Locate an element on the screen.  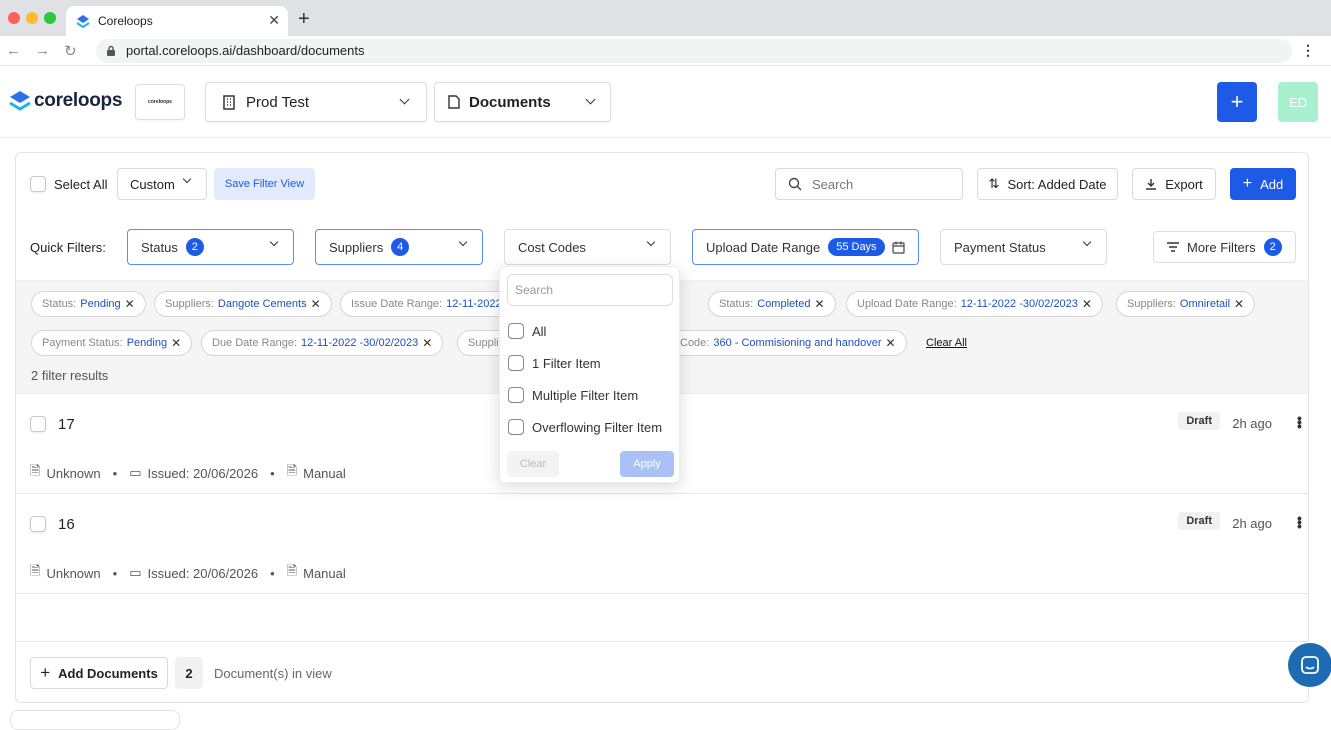
dropdown-option: All is located at coordinates (527, 331).